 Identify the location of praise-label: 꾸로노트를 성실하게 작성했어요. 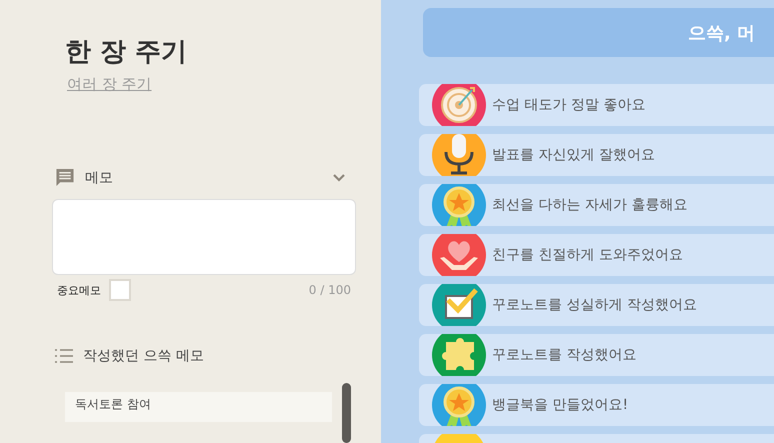
(594, 305).